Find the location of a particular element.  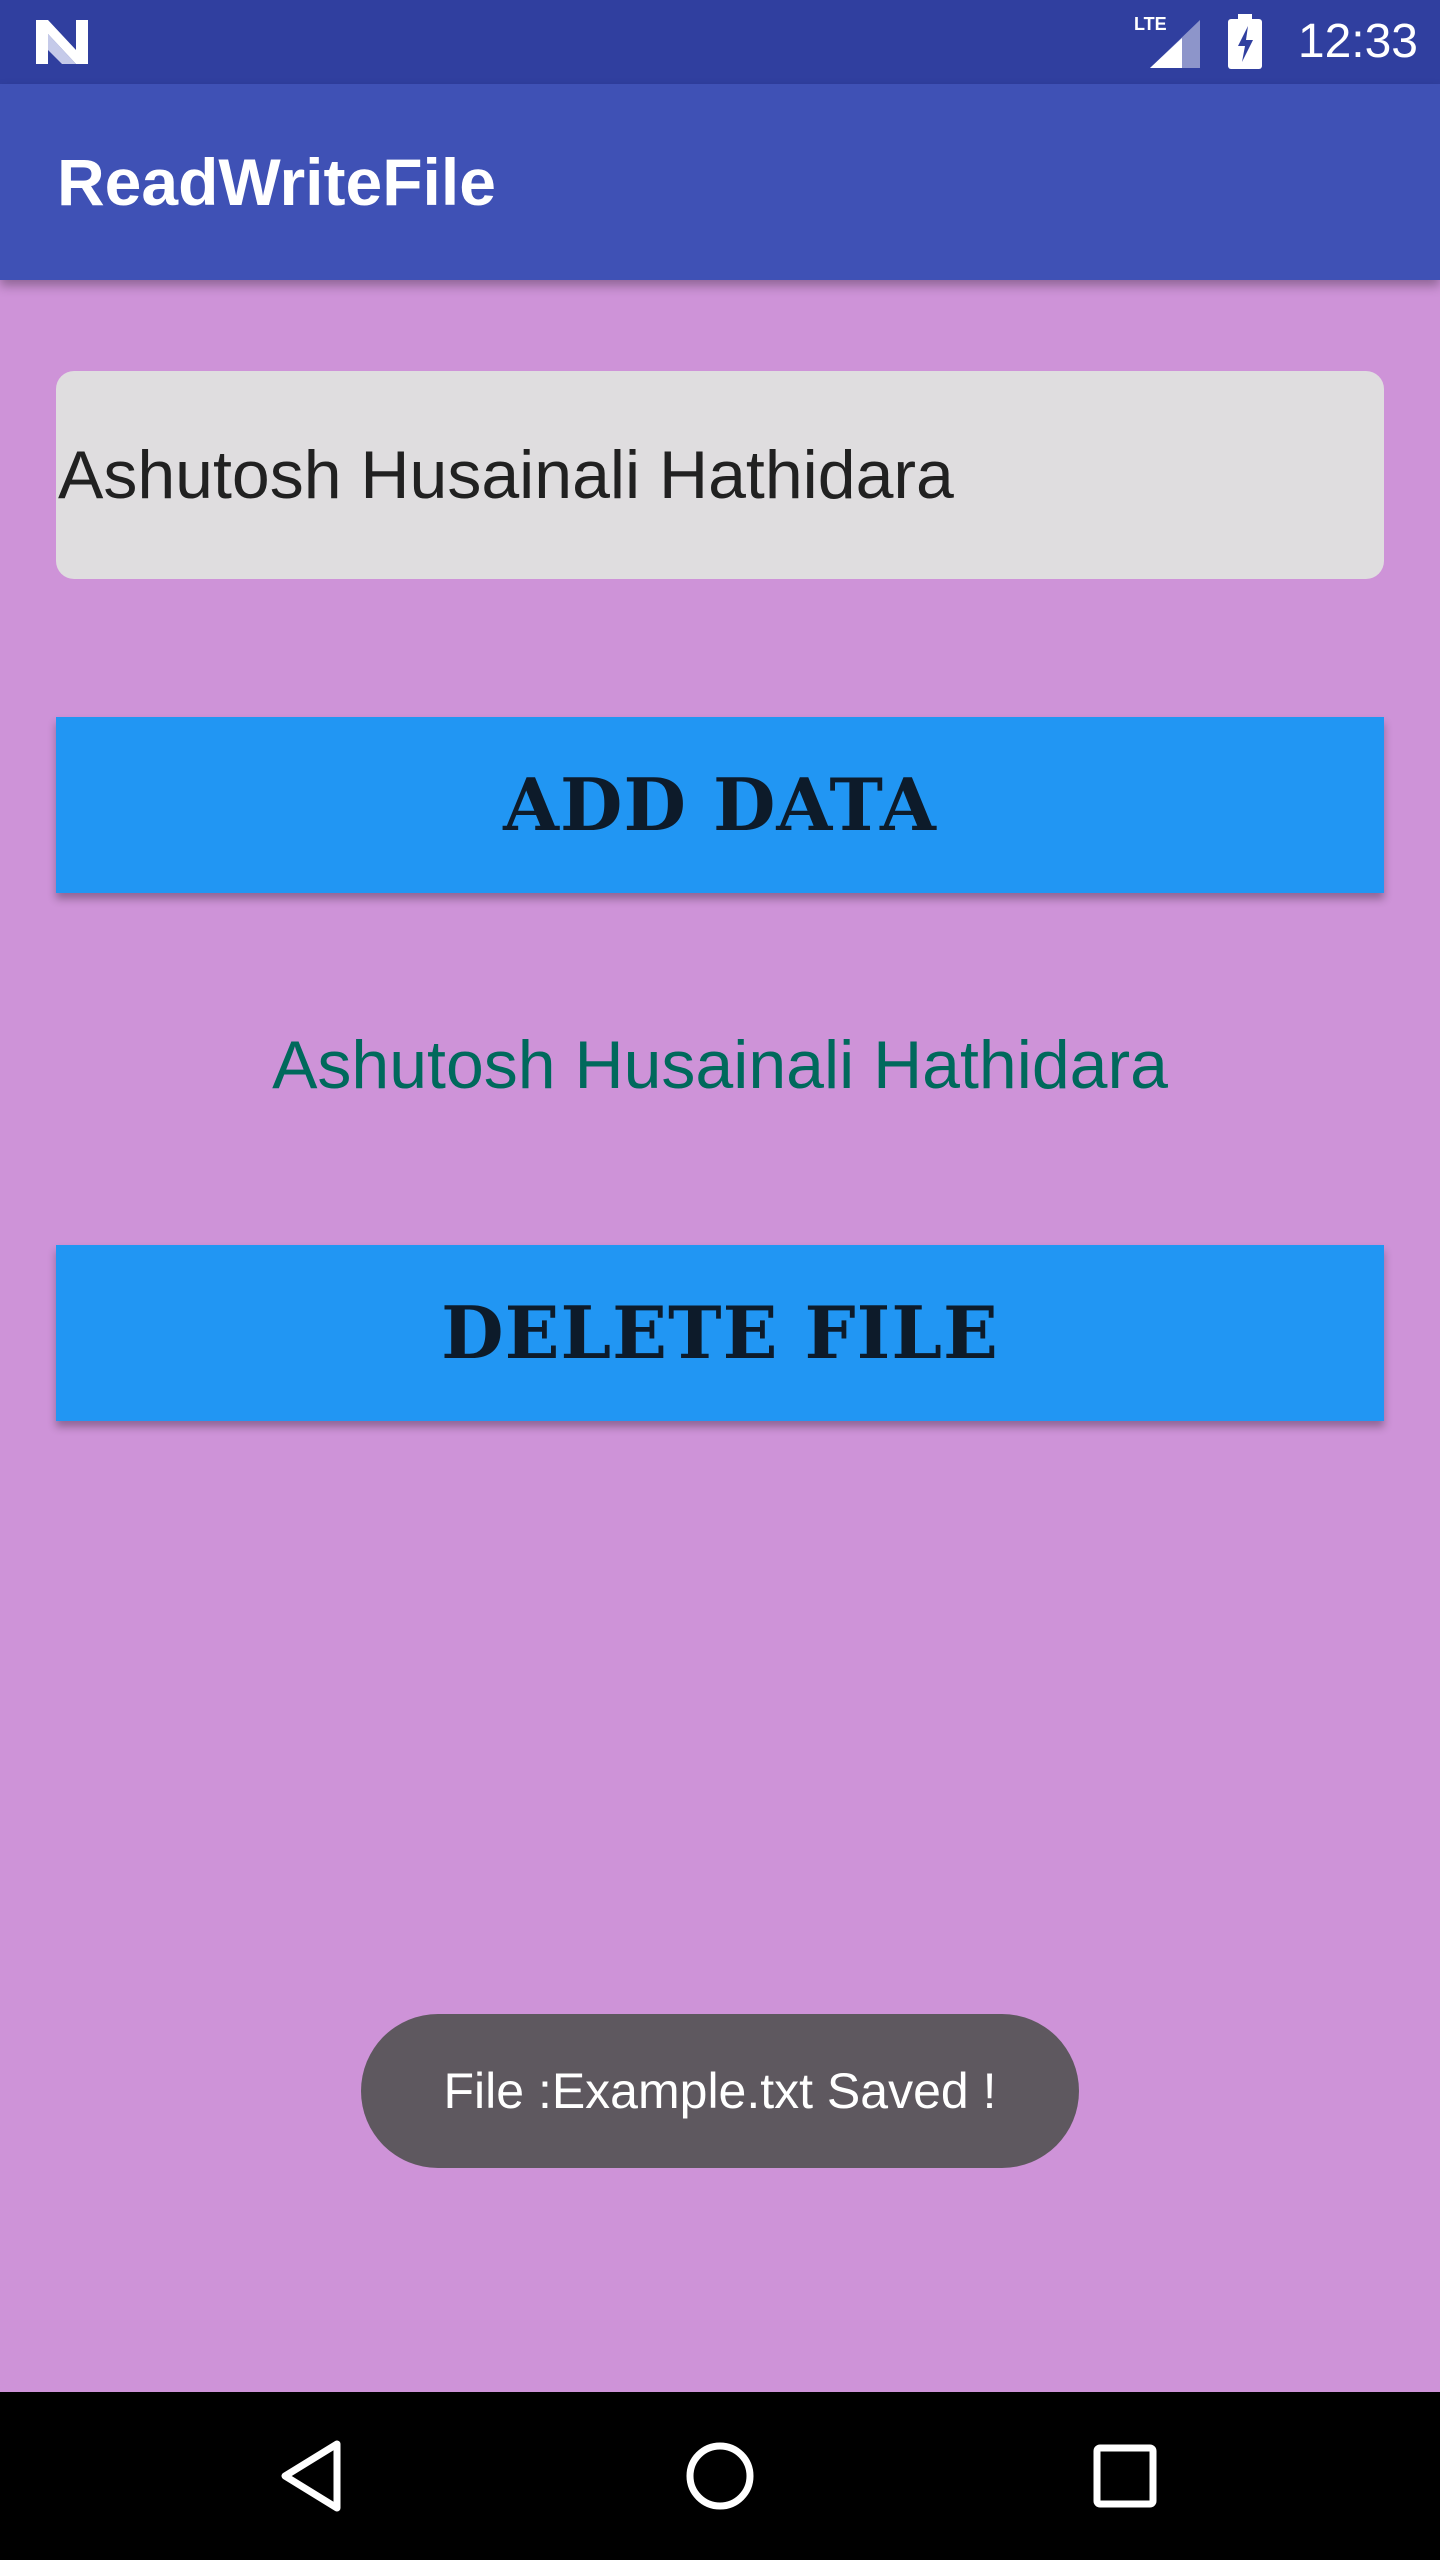

status-bar: LTE 12:33 is located at coordinates (720, 42).